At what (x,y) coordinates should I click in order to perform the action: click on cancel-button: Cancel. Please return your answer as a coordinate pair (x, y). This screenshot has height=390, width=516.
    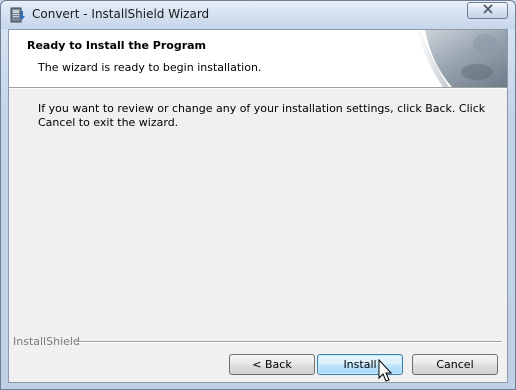
    Looking at the image, I should click on (455, 364).